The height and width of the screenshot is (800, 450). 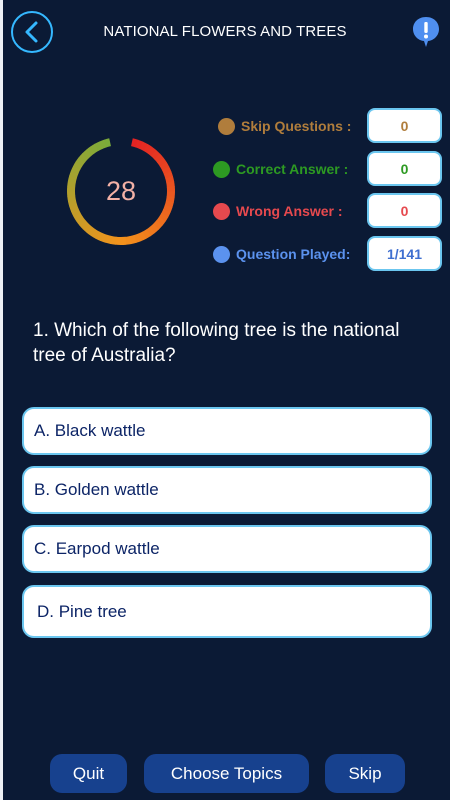 I want to click on correct-dot-icon, so click(x=221, y=169).